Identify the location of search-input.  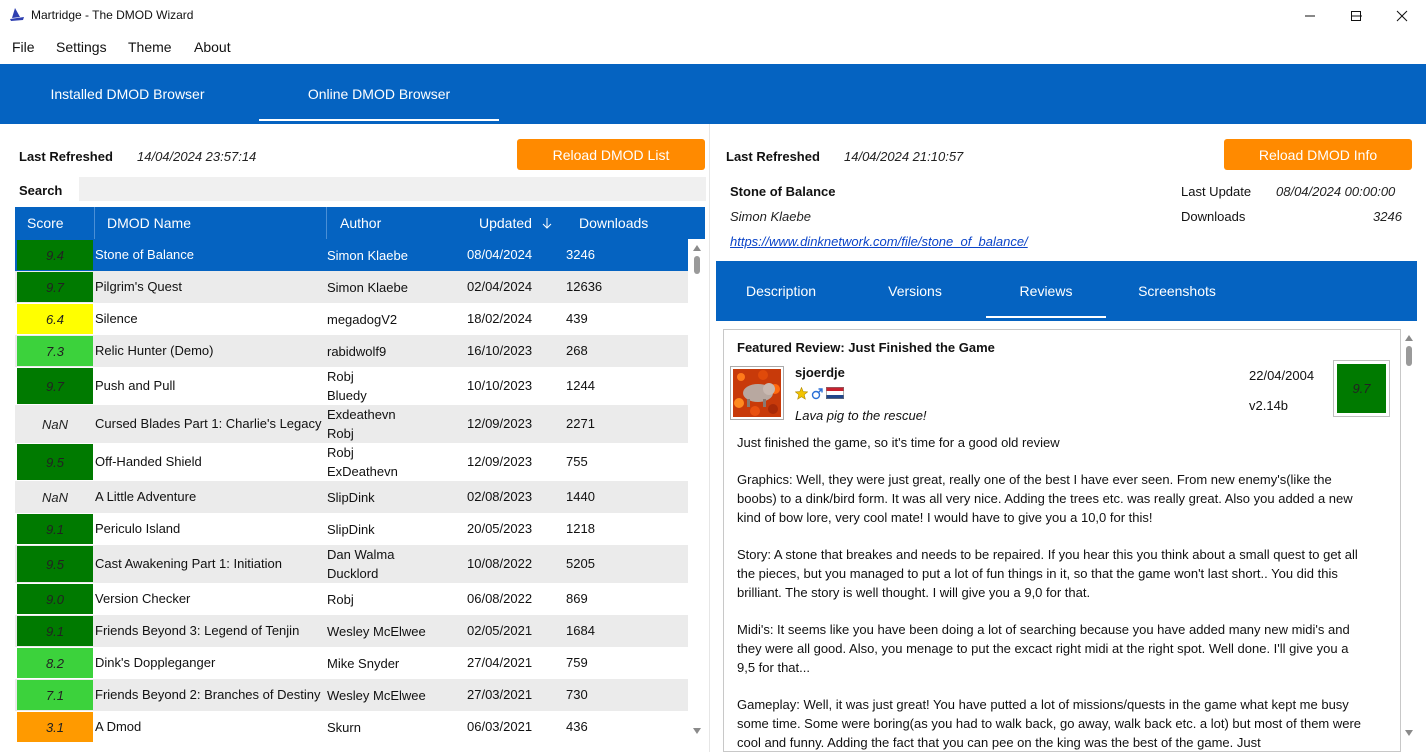
(392, 189).